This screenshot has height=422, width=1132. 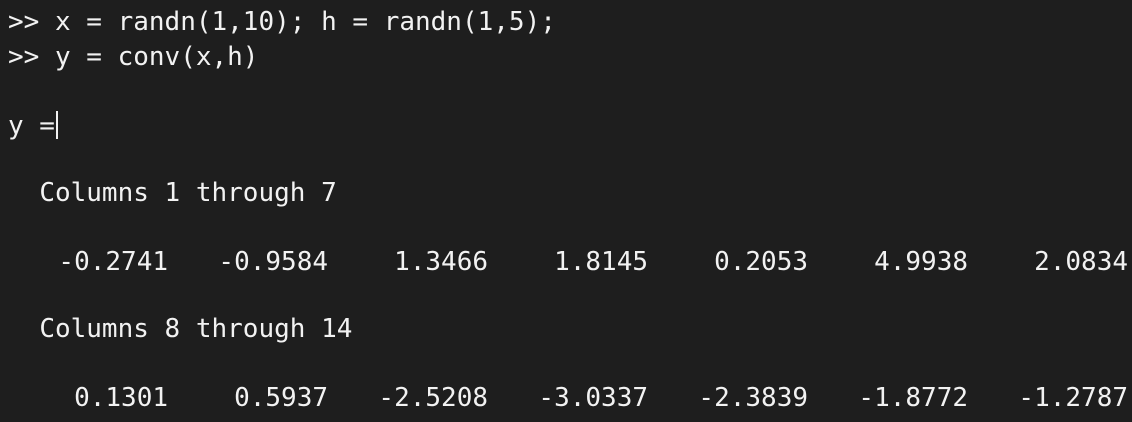 What do you see at coordinates (56, 124) in the screenshot?
I see `text-cursor` at bounding box center [56, 124].